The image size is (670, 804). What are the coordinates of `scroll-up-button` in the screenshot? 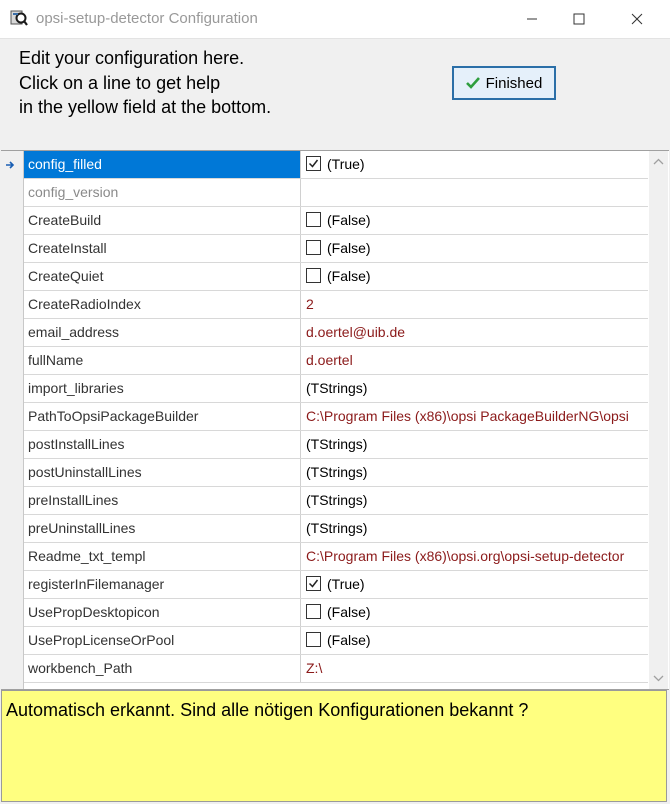 It's located at (658, 162).